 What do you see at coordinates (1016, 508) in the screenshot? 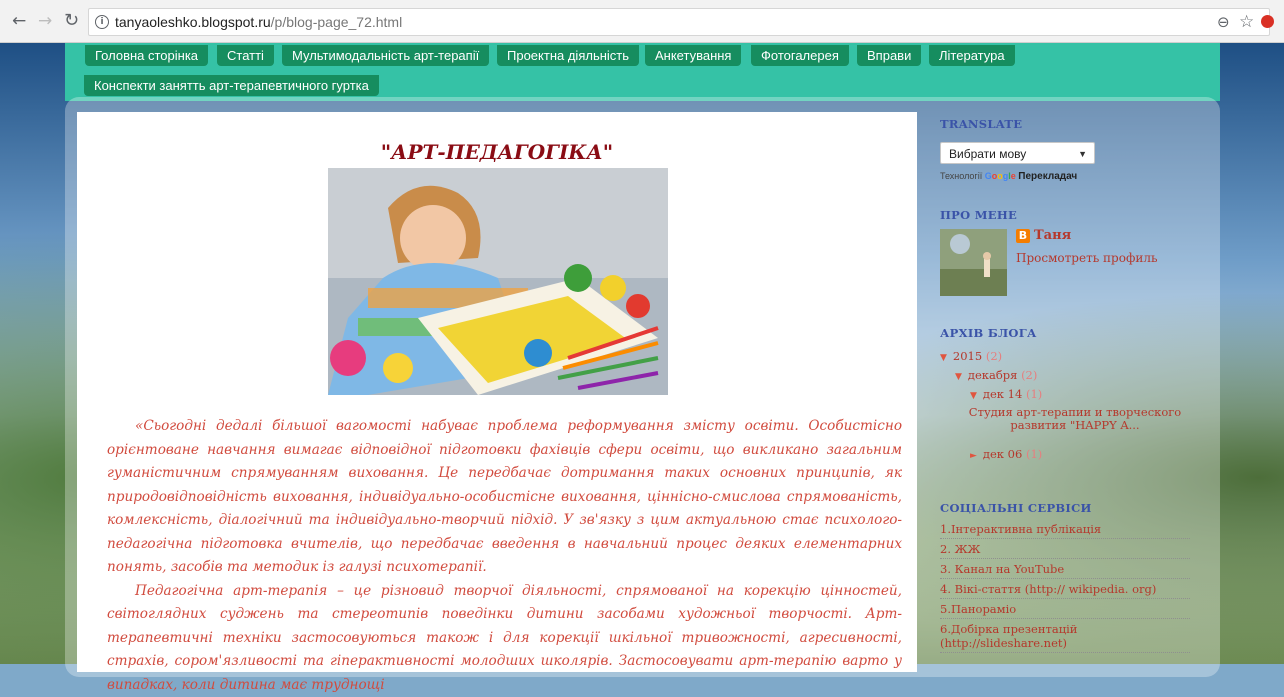
I see `social-heading: СОЦІАЛЬНІ СЕРВІСИ` at bounding box center [1016, 508].